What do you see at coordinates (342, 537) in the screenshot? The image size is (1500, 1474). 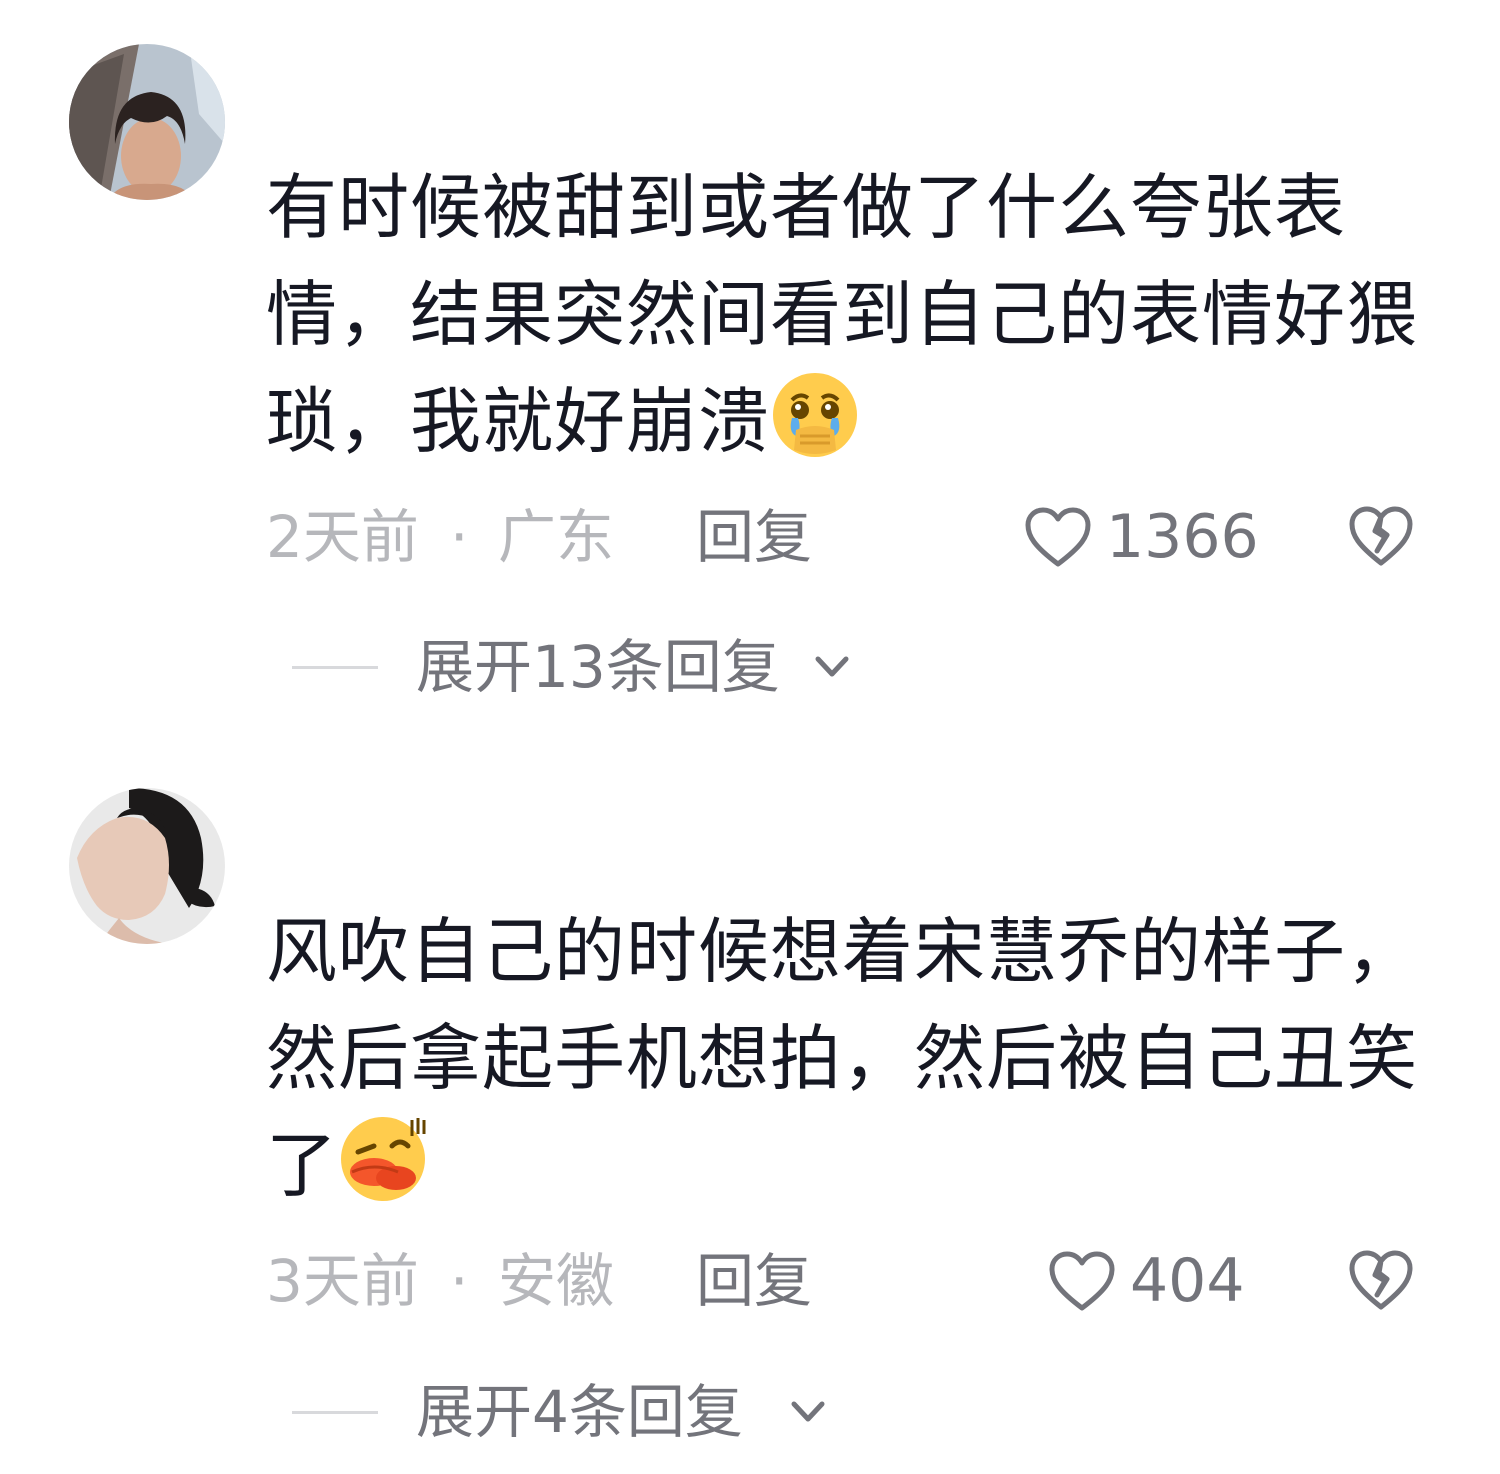 I see `comment-time: 2天前` at bounding box center [342, 537].